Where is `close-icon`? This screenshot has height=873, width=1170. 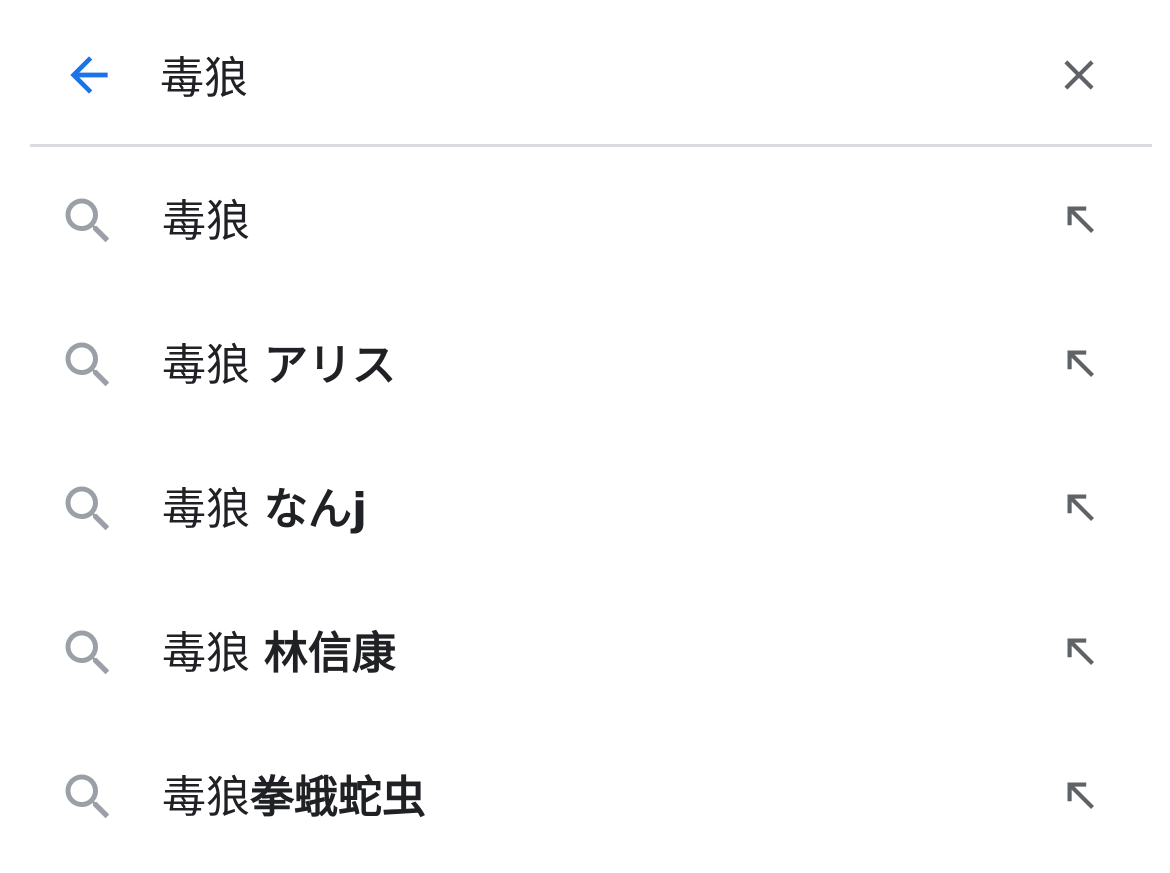
close-icon is located at coordinates (1079, 75).